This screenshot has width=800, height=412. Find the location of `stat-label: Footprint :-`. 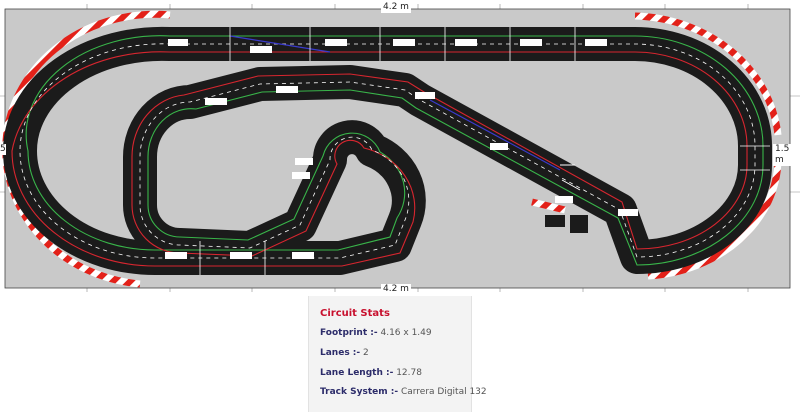

stat-label: Footprint :- is located at coordinates (349, 333).